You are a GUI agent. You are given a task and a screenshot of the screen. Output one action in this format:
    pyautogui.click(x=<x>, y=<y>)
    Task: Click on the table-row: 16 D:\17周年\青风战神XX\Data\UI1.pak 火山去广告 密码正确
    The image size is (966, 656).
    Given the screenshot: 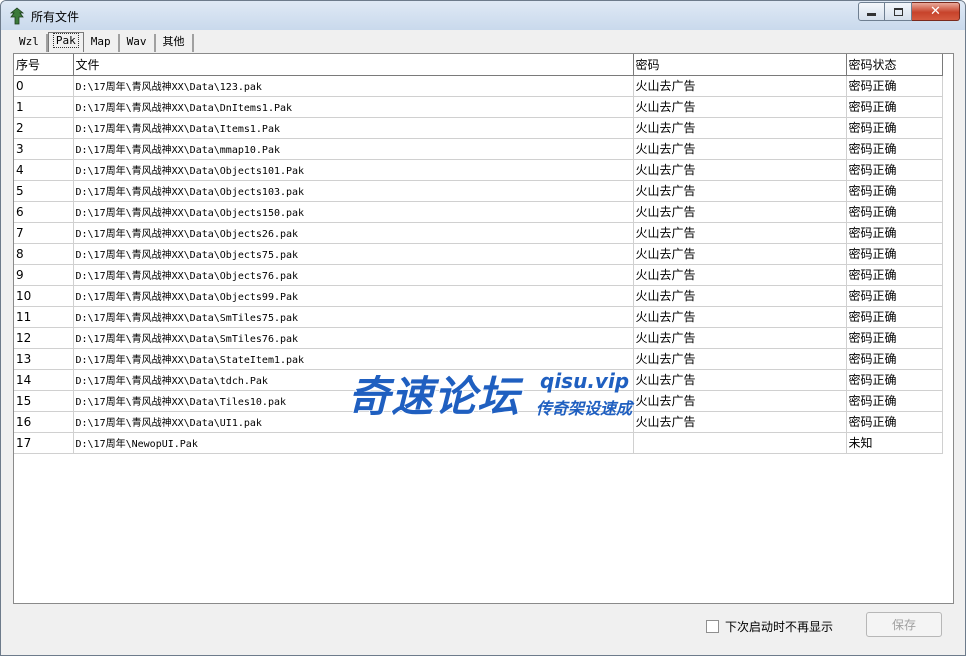 What is the action you would take?
    pyautogui.click(x=478, y=421)
    